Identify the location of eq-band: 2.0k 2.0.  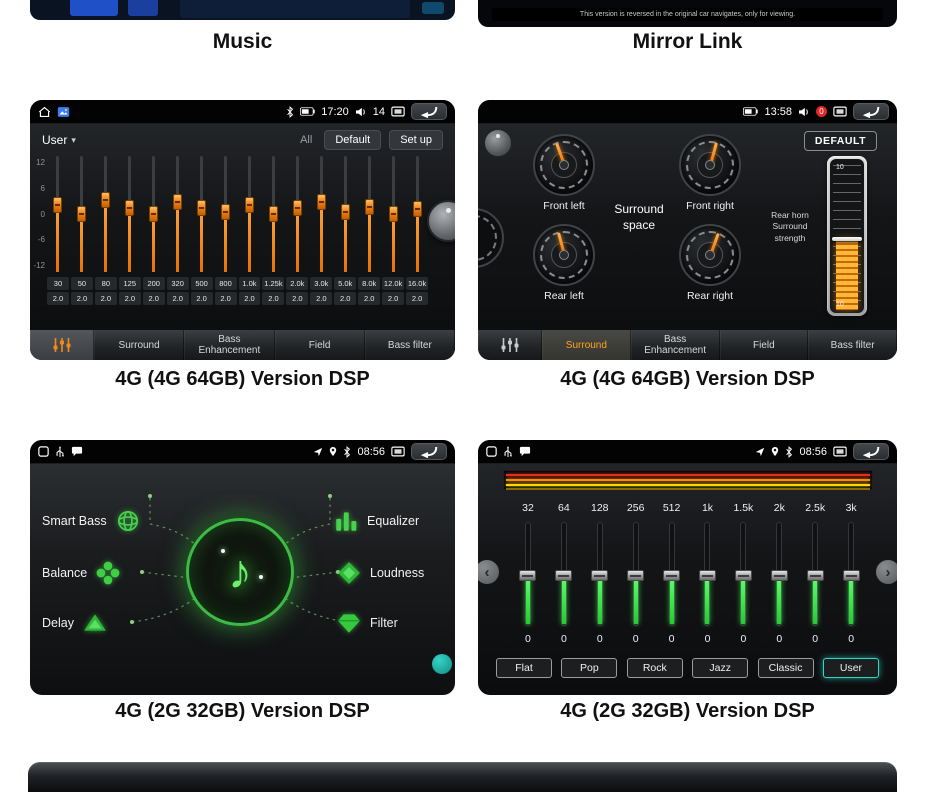
(297, 230).